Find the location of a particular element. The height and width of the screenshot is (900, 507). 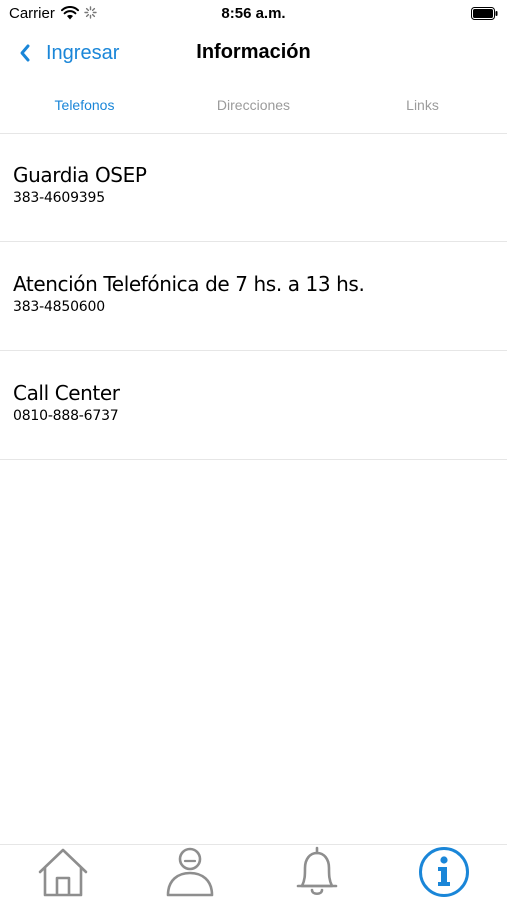

battery-icon is located at coordinates (484, 13).